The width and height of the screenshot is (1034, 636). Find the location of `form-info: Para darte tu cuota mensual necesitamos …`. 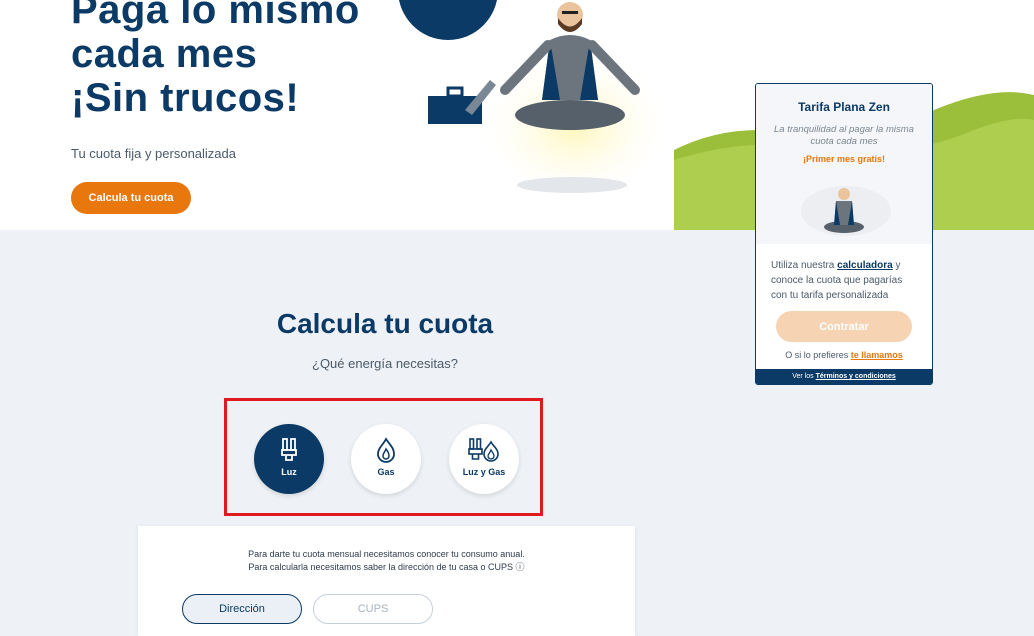

form-info: Para darte tu cuota mensual necesitamos … is located at coordinates (386, 561).